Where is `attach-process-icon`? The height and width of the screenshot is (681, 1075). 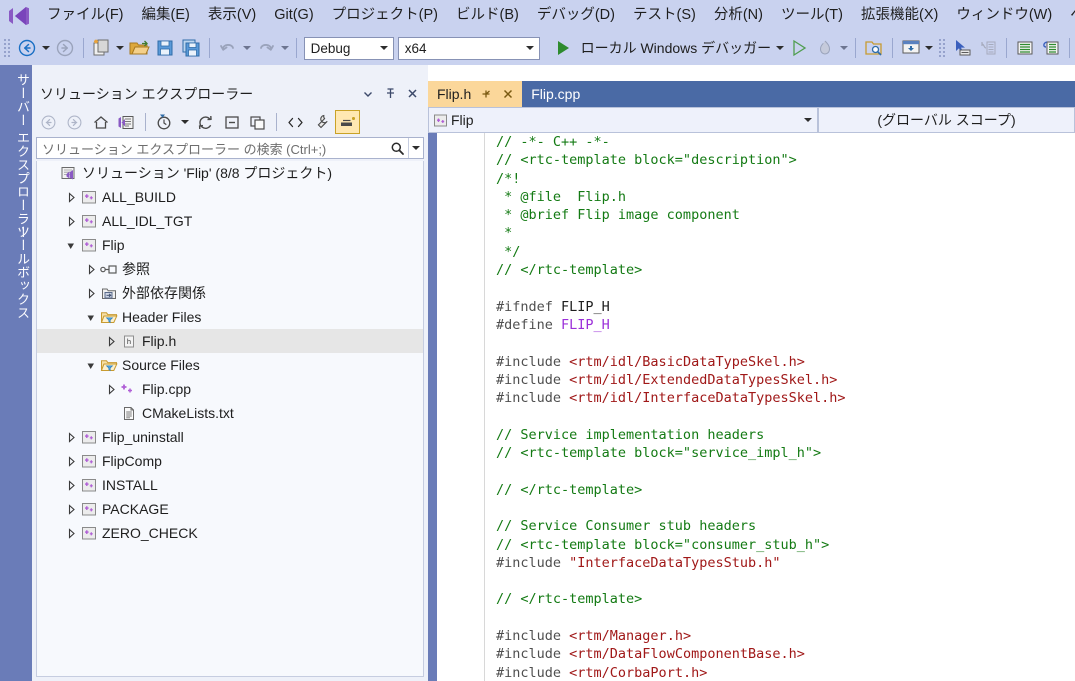
attach-process-icon is located at coordinates (799, 48).